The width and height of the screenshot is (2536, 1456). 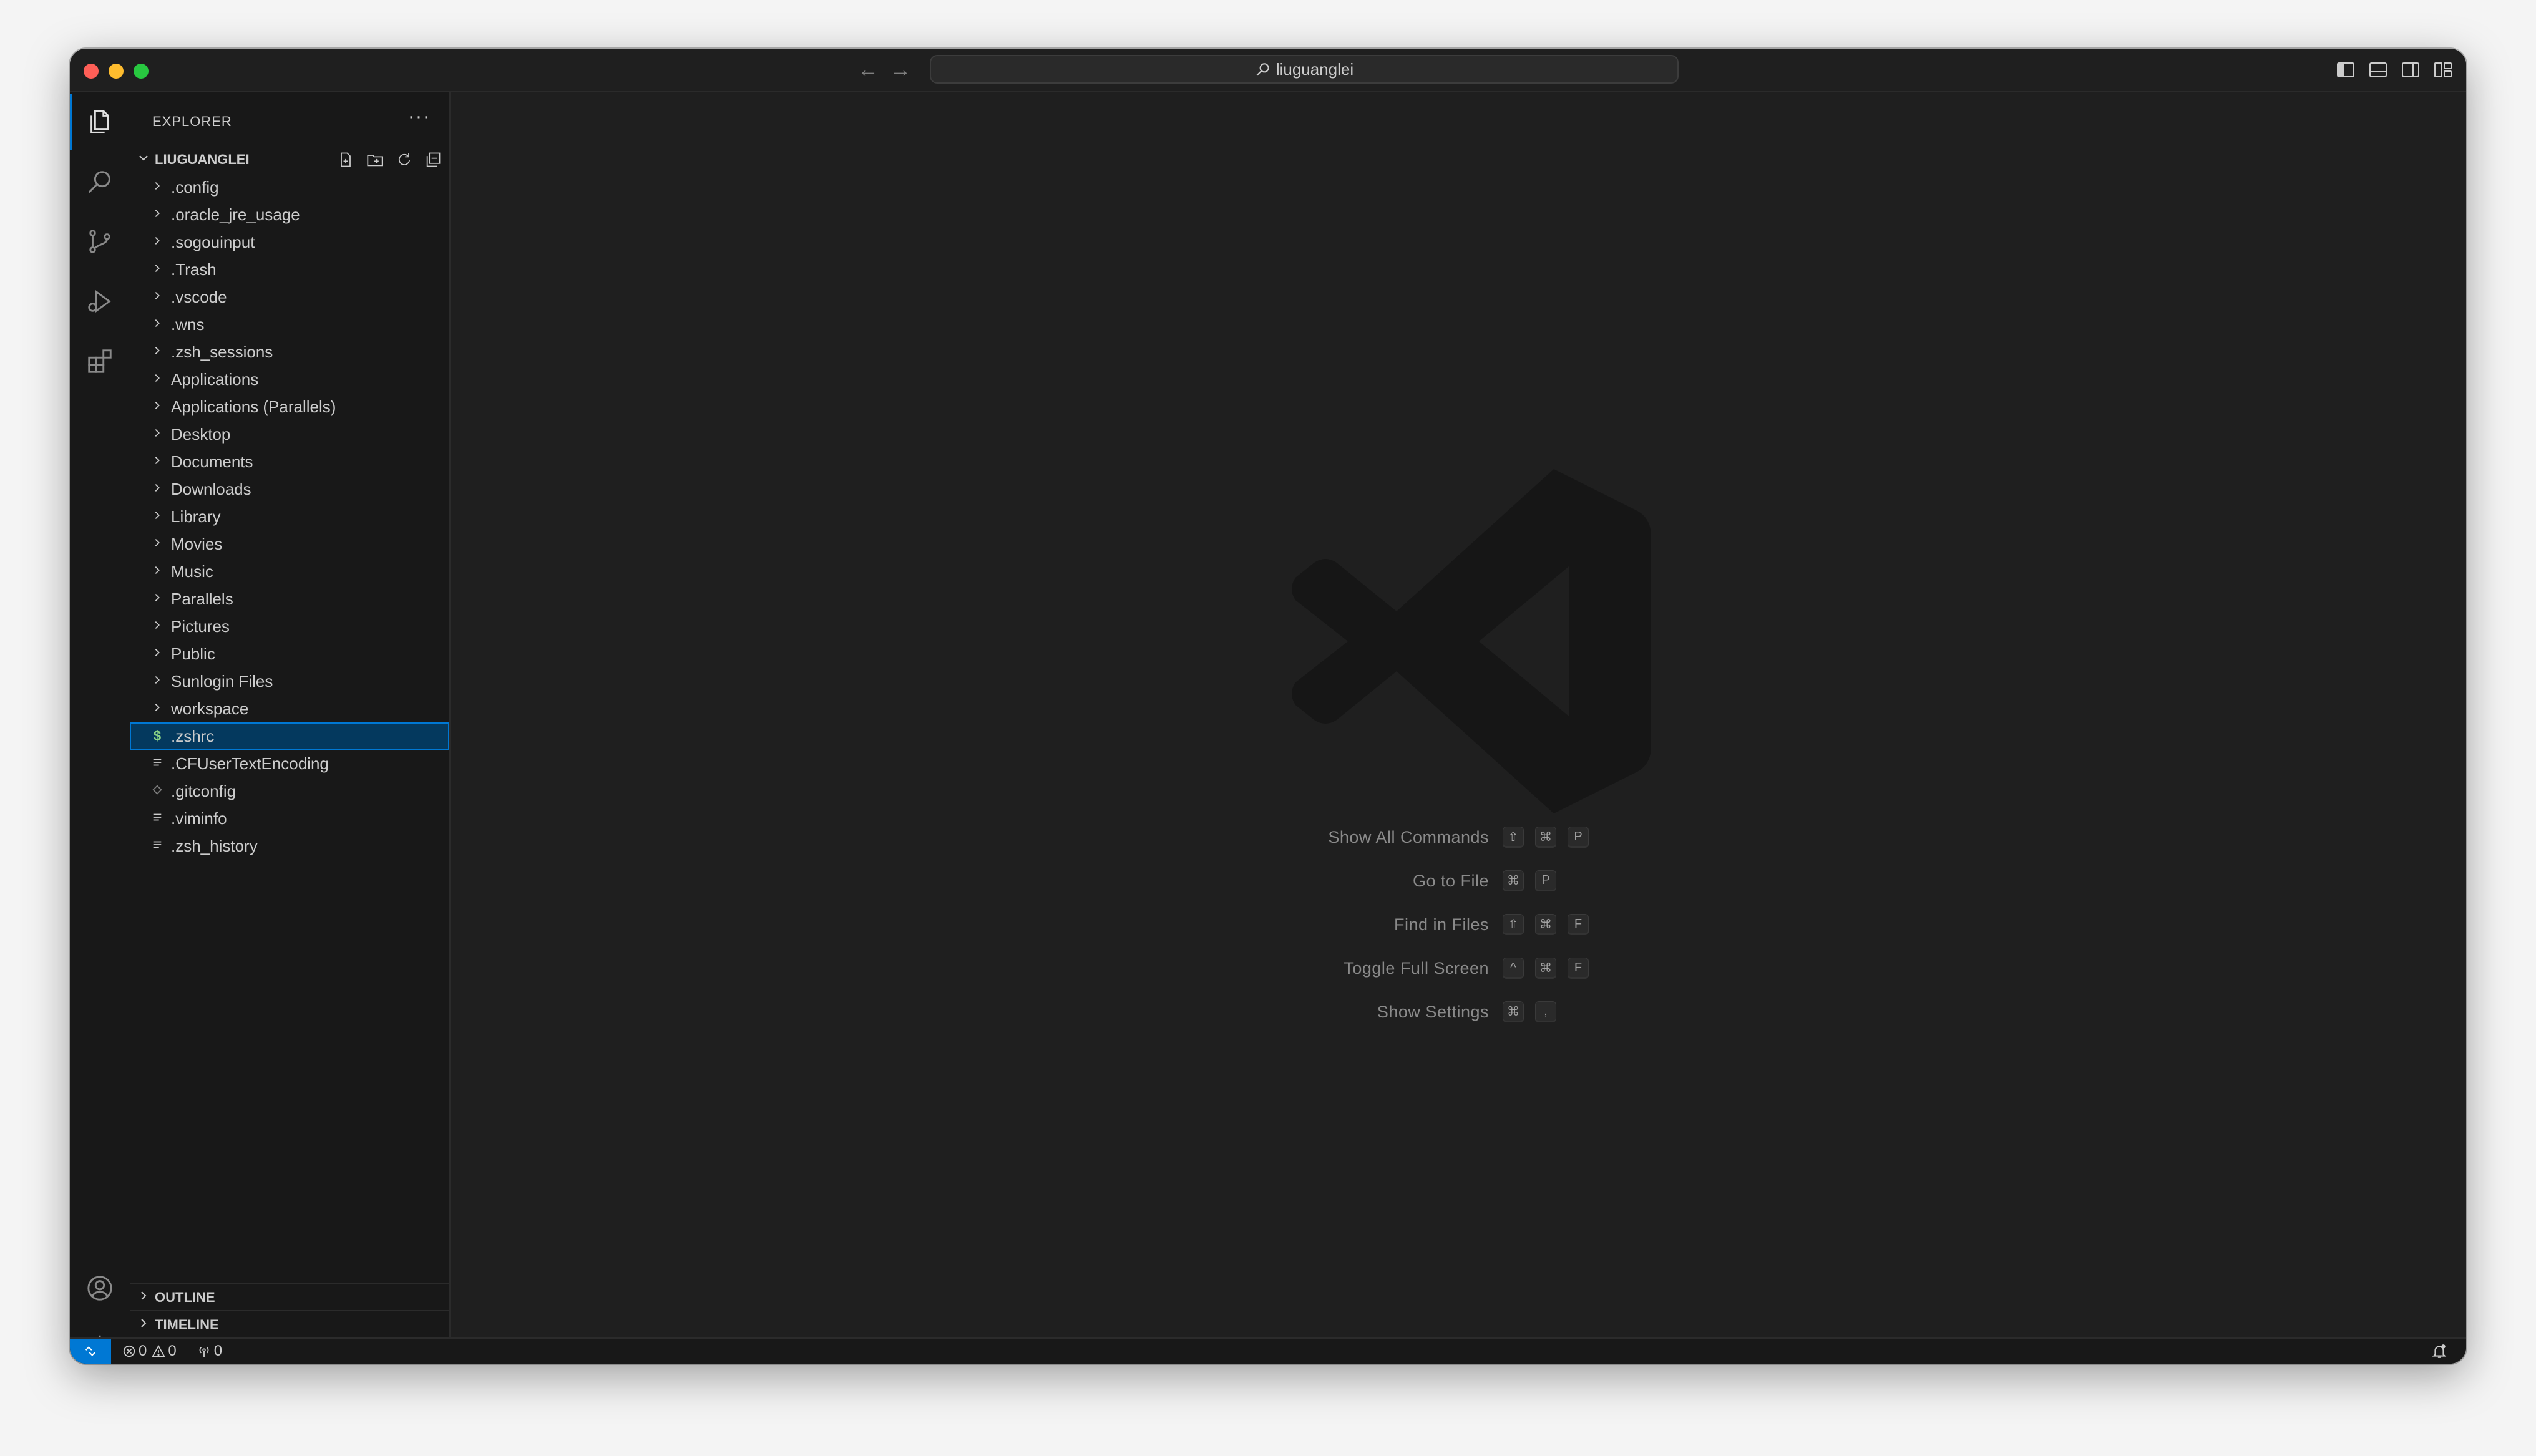 I want to click on timeline-label: TIMELINE, so click(x=187, y=1325).